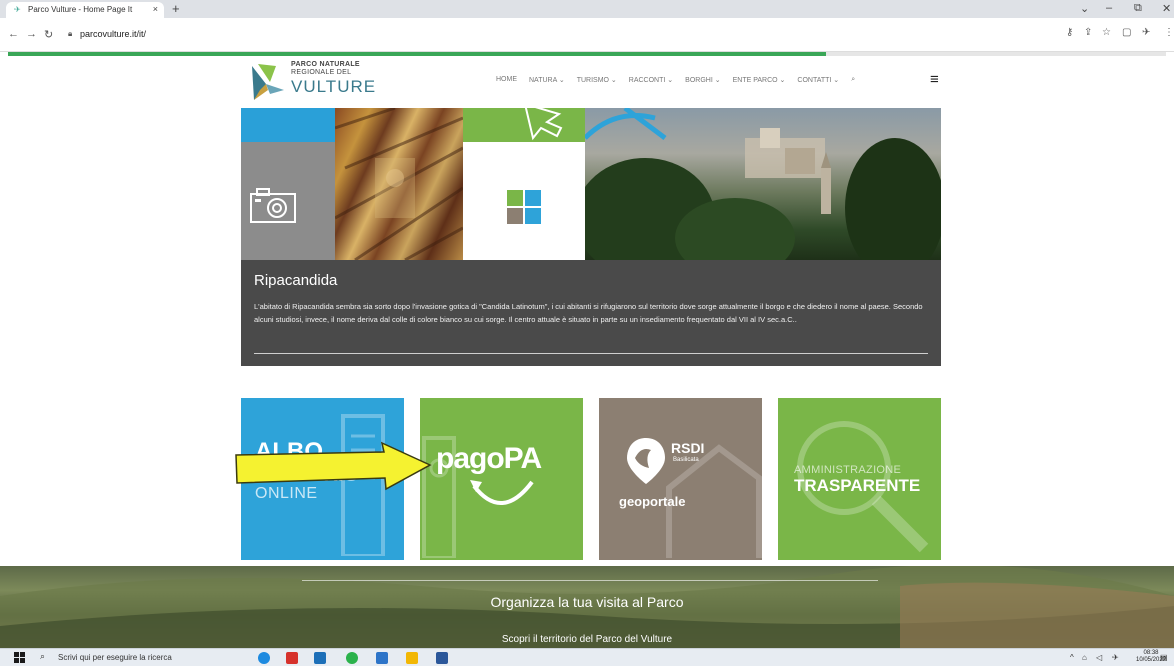 This screenshot has height=666, width=1174. What do you see at coordinates (321, 72) in the screenshot?
I see `logo-line-2: REGIONALE DEL` at bounding box center [321, 72].